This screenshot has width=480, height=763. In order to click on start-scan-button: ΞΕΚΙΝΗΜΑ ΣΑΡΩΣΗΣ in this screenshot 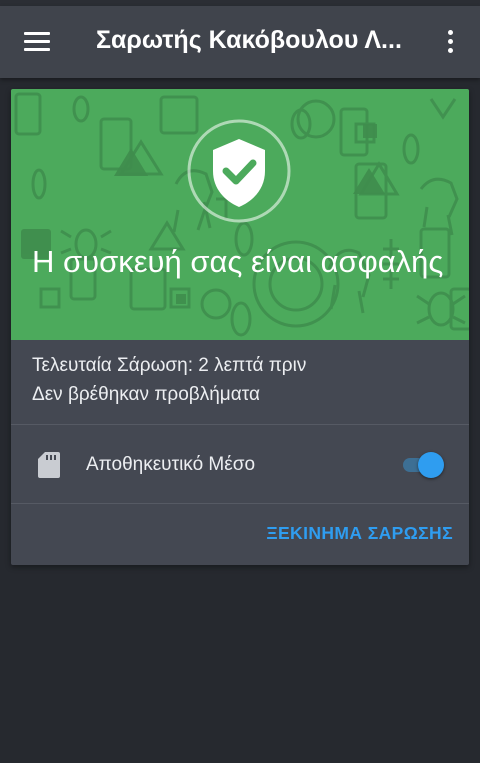, I will do `click(359, 533)`.